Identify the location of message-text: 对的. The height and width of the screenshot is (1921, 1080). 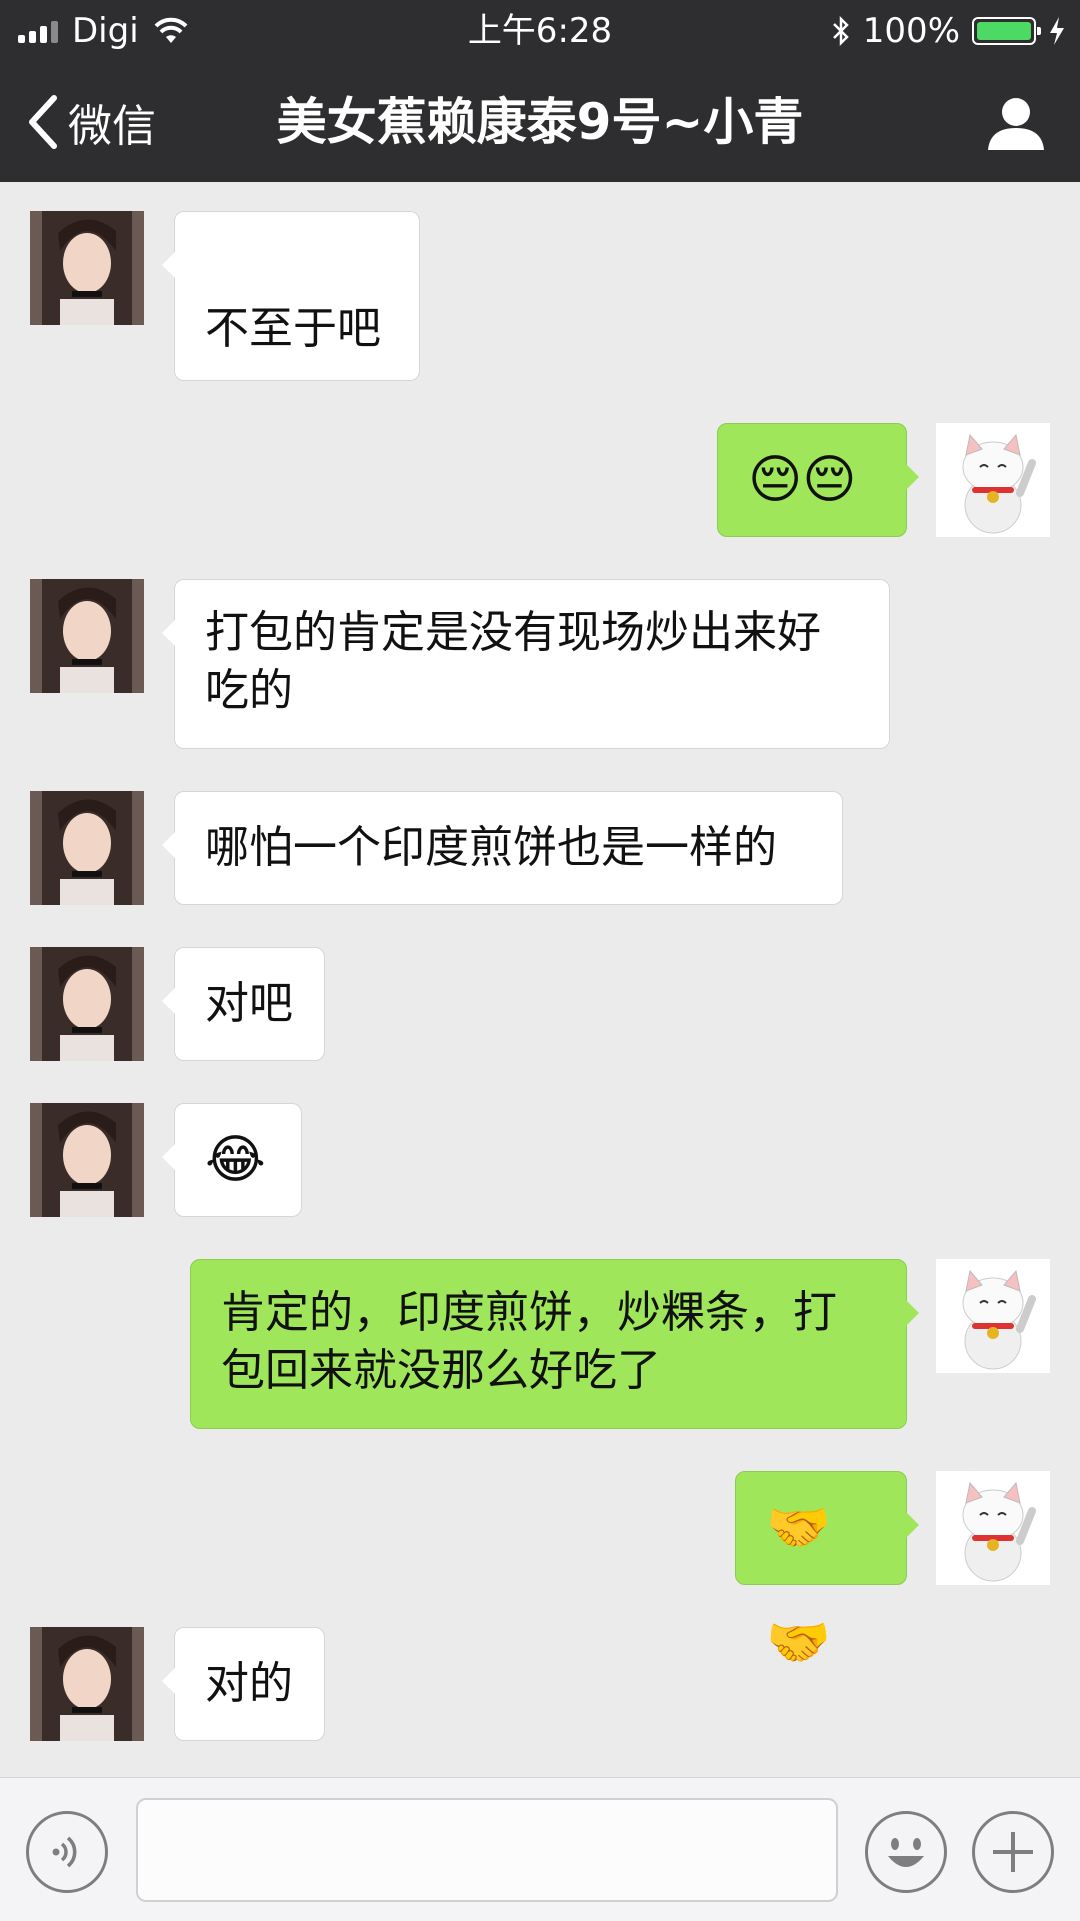
(249, 1683).